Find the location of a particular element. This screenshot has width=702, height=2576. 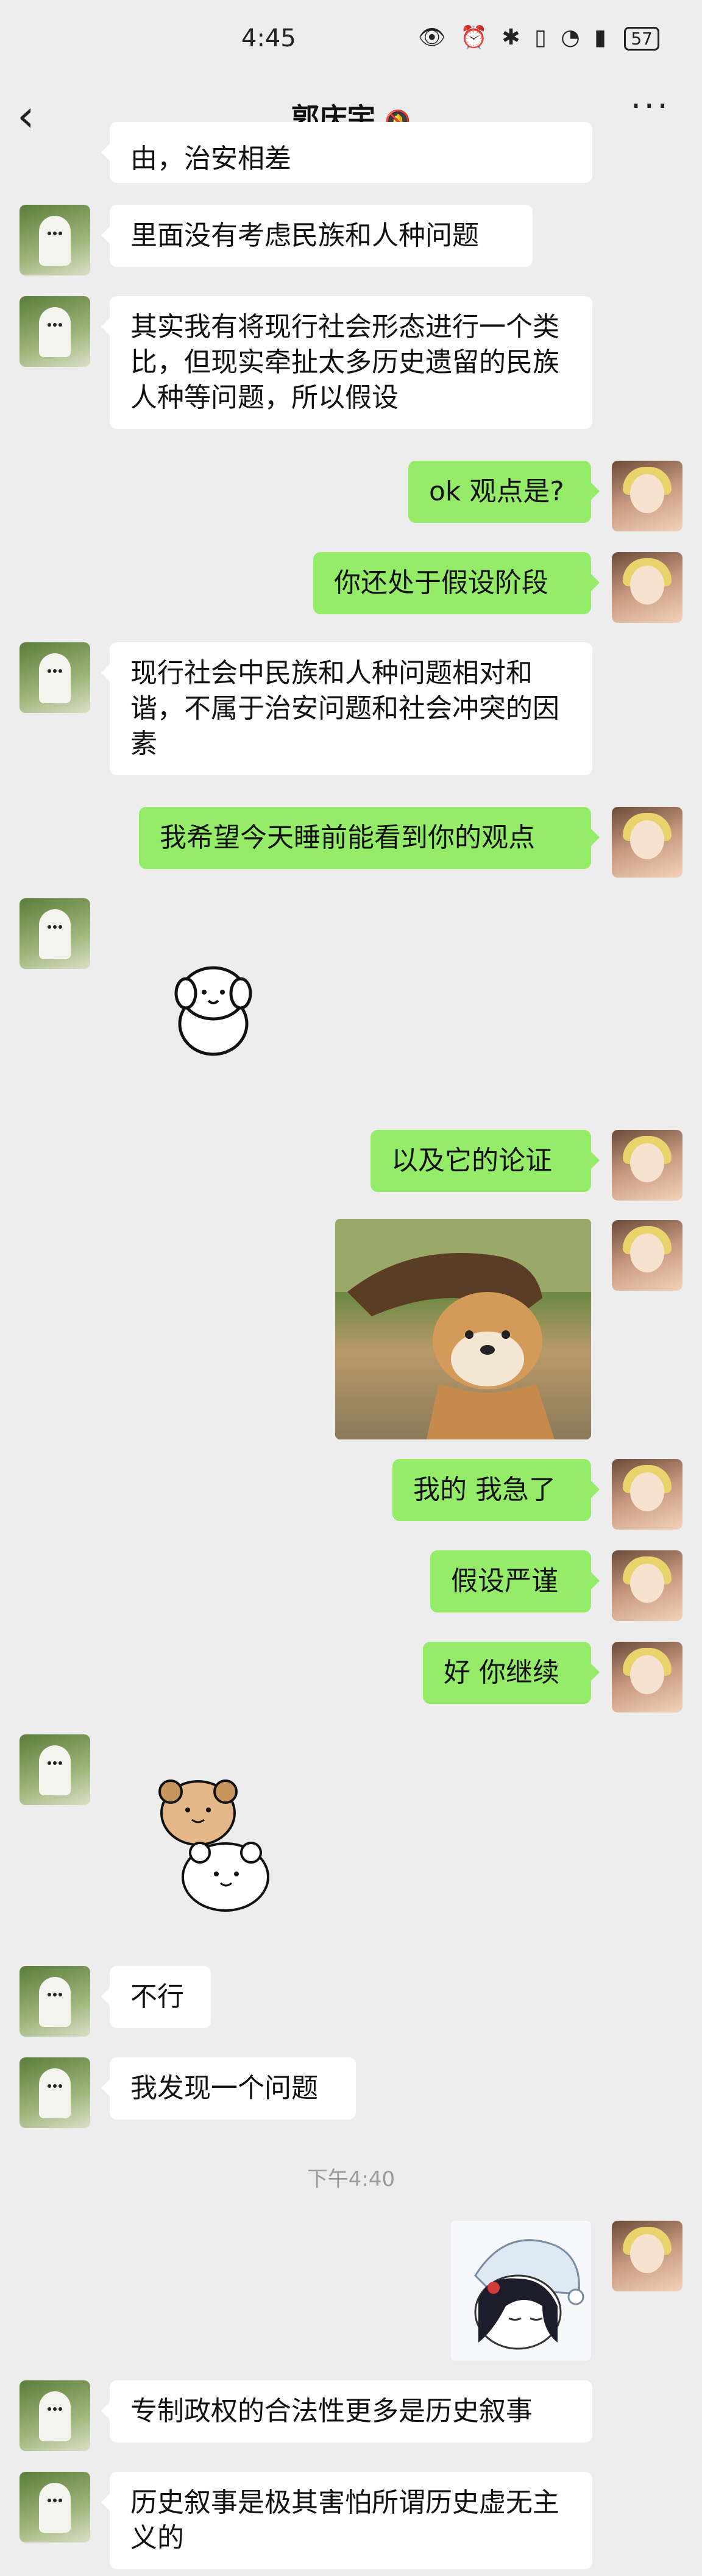

message-bubble: 以及它的论证 is located at coordinates (485, 1161).